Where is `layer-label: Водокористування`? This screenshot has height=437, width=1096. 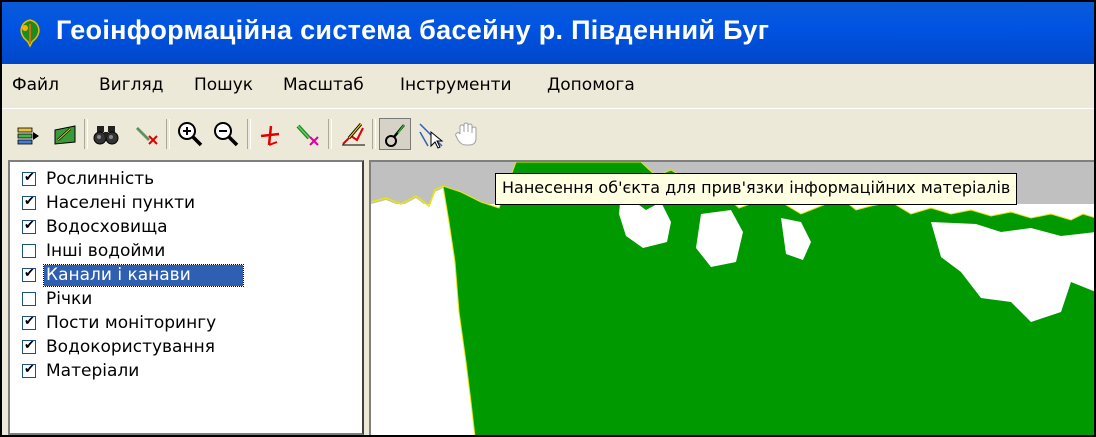
layer-label: Водокористування is located at coordinates (130, 347).